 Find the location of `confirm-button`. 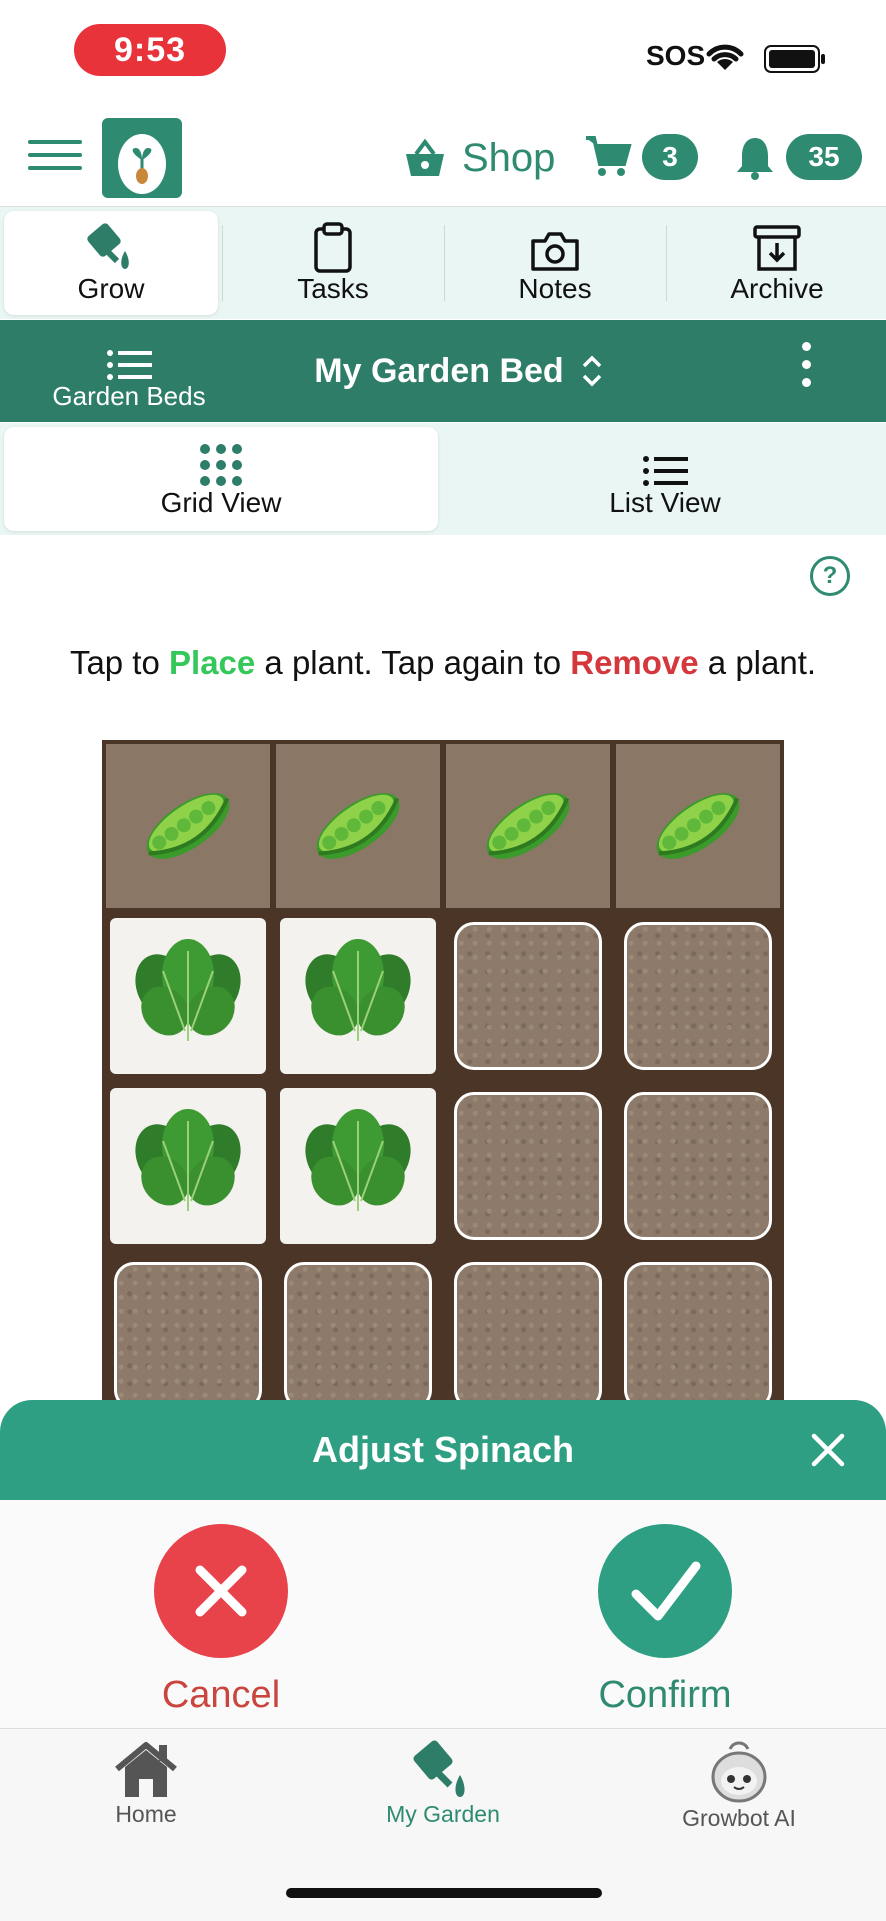

confirm-button is located at coordinates (665, 1591).